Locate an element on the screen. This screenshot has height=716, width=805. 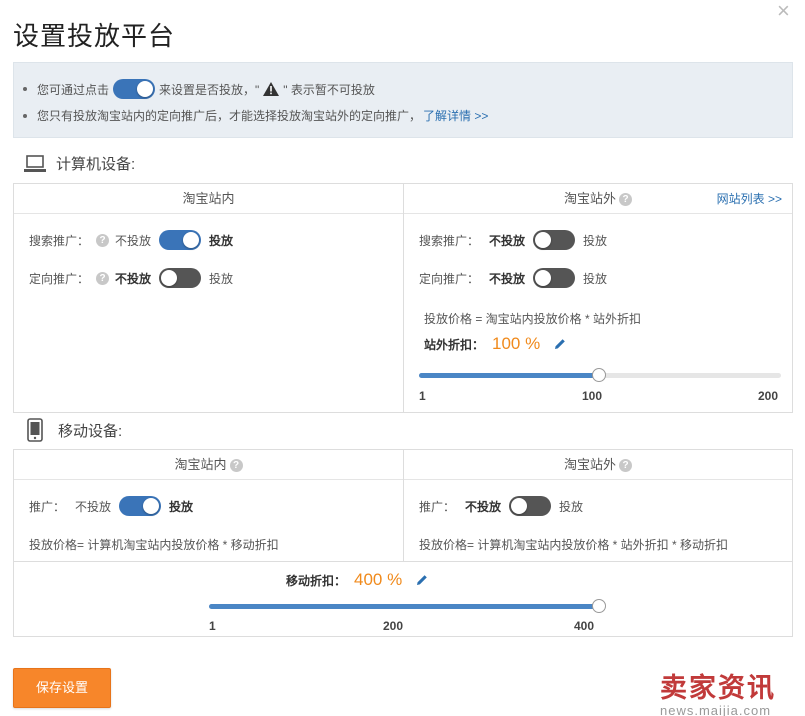
pc-inside-target-row: 定向推广： ? 不投放 投放 is located at coordinates (131, 278).